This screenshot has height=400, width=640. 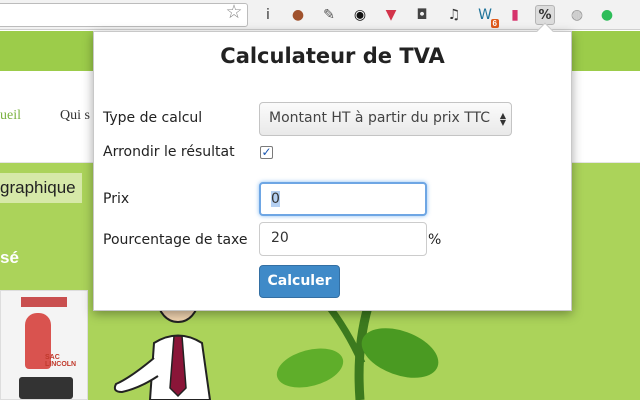 I want to click on camera-icon: ◘, so click(x=422, y=15).